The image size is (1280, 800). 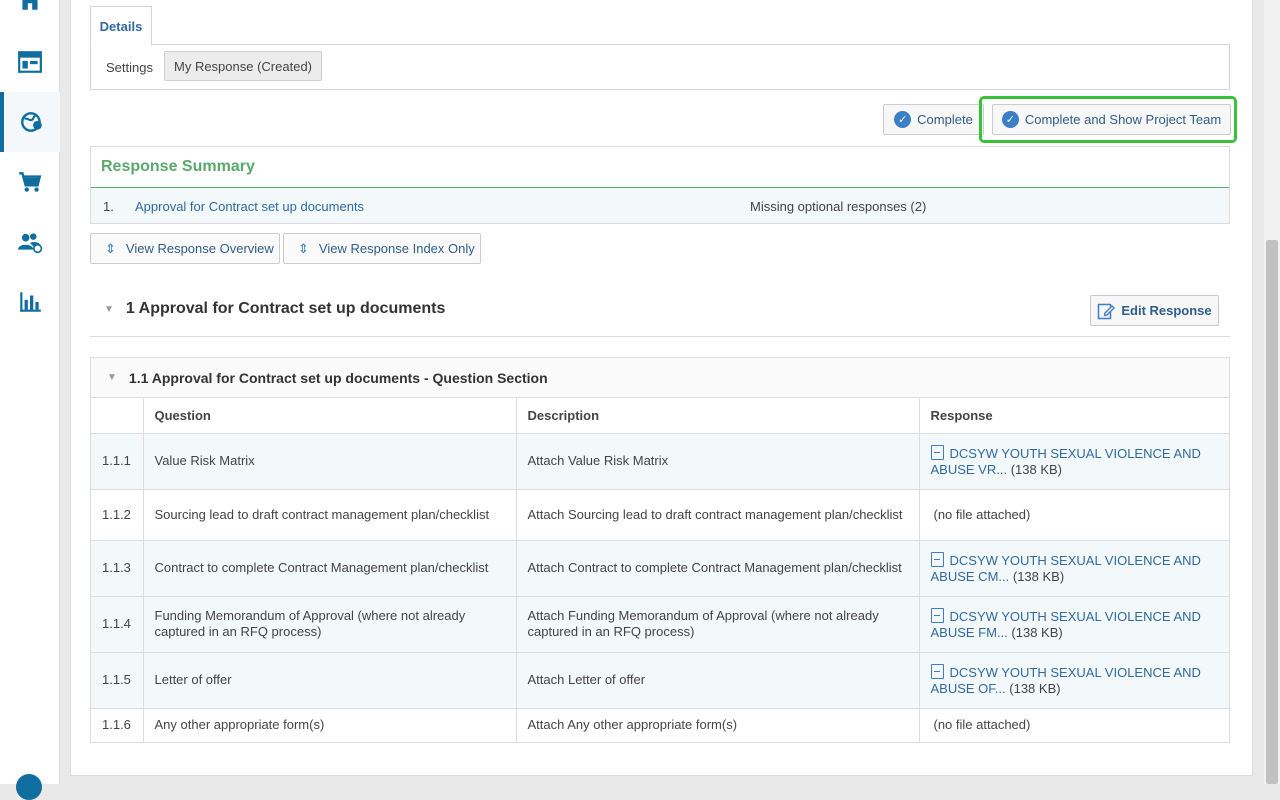 What do you see at coordinates (121, 26) in the screenshot?
I see `tab-details: Details` at bounding box center [121, 26].